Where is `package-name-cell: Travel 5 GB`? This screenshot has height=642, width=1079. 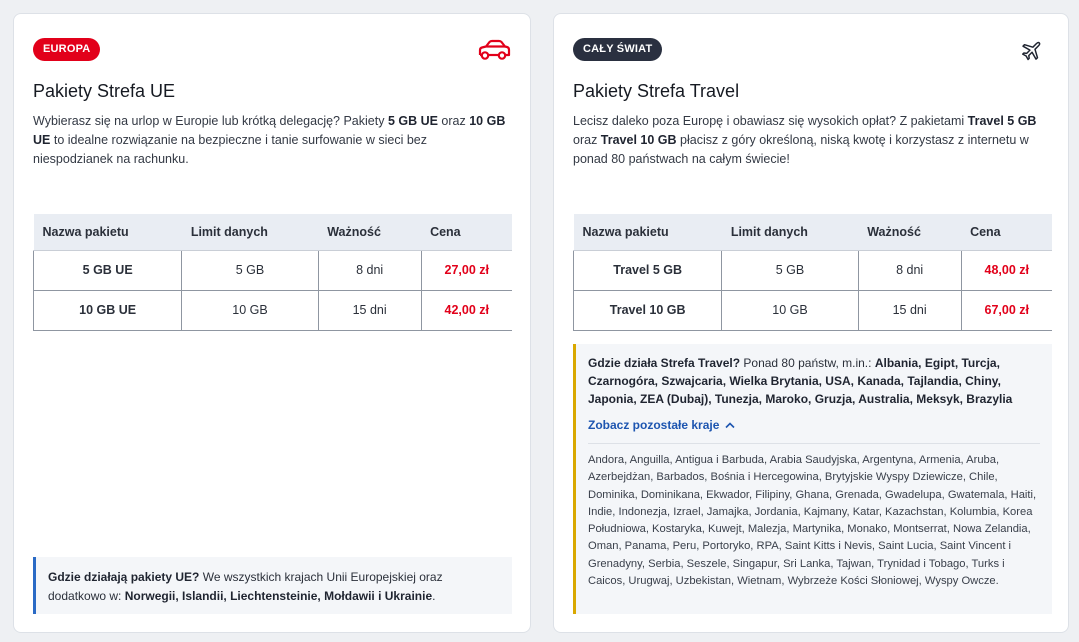 package-name-cell: Travel 5 GB is located at coordinates (647, 270).